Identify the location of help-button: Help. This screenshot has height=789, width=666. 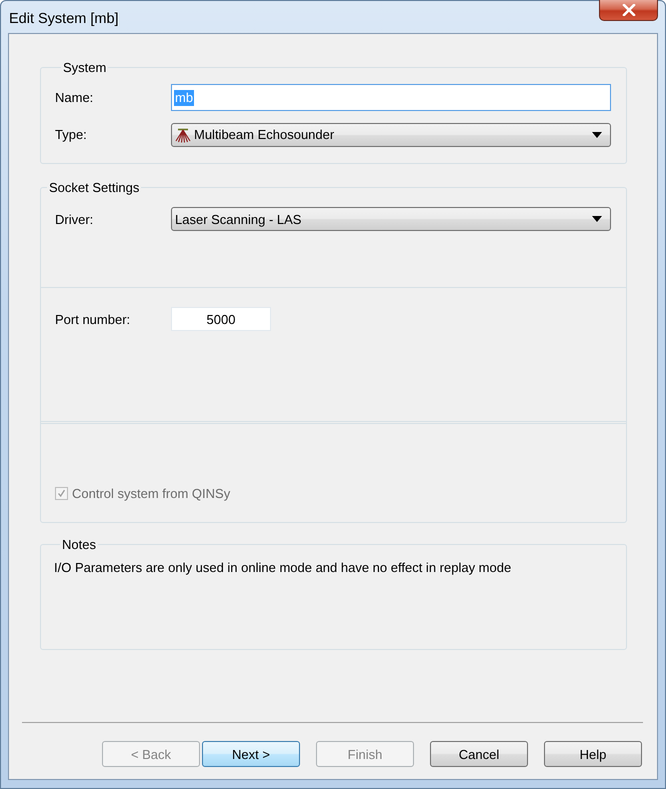
(593, 754).